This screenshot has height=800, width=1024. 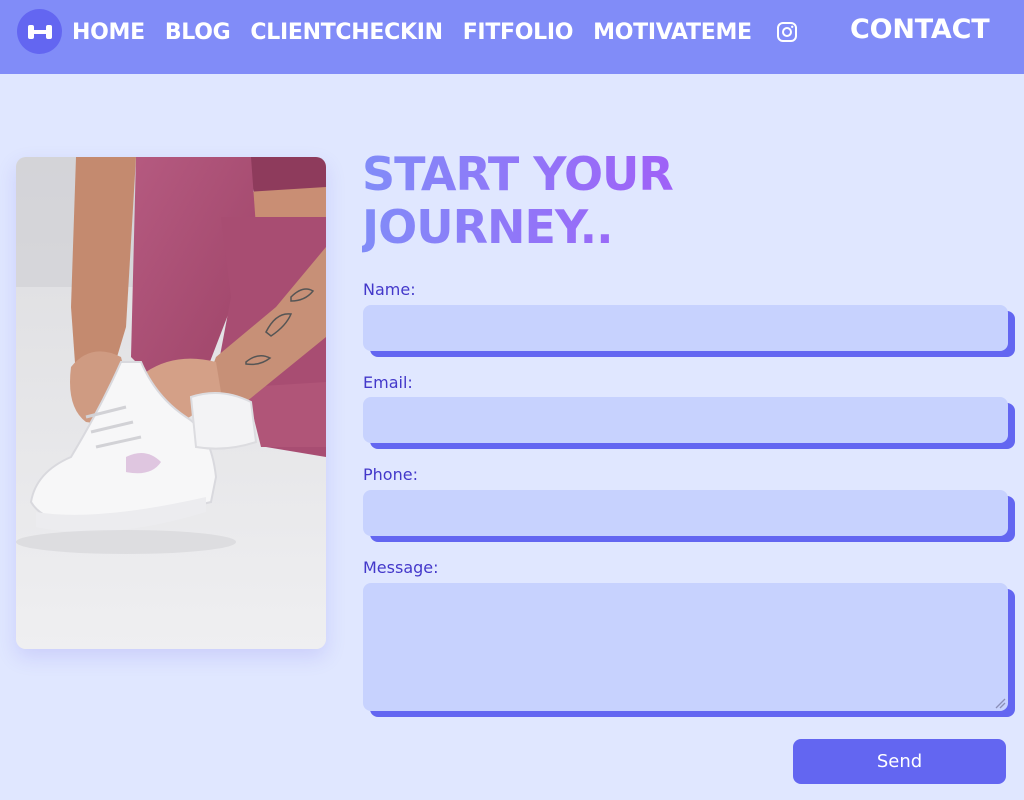 I want to click on nav-blog-link: BLOG, so click(x=198, y=32).